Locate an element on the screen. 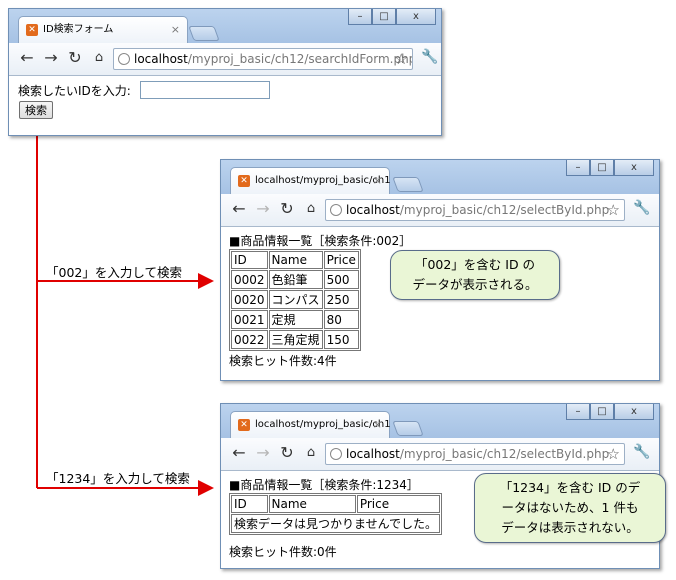 This screenshot has height=580, width=676. callout-text-line: 「1234」を含む ID のデ is located at coordinates (570, 487).